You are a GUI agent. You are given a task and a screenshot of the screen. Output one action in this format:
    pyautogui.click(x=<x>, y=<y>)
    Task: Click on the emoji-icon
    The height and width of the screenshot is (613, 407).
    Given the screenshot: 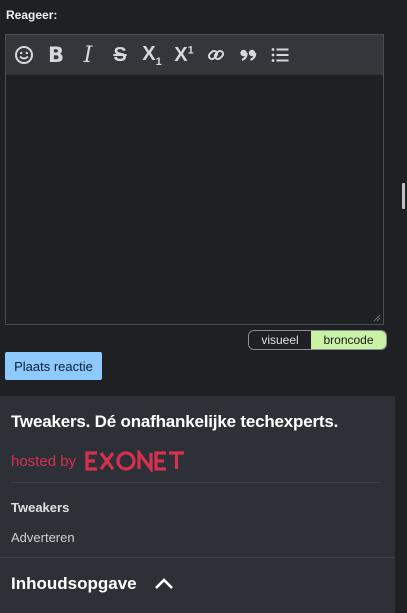 What is the action you would take?
    pyautogui.click(x=24, y=55)
    